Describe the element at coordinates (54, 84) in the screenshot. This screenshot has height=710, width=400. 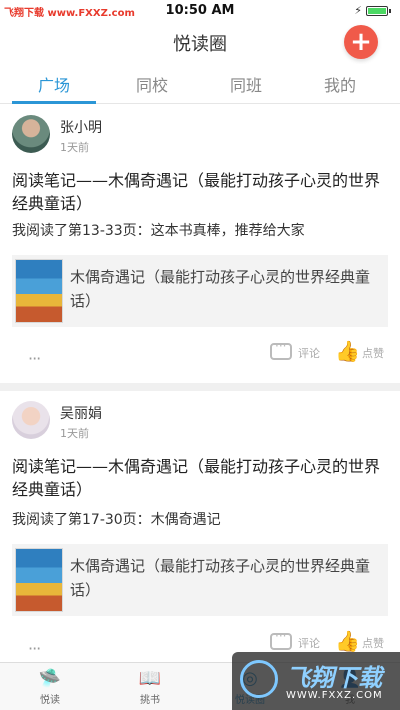
I see `tab-square: 广场` at that location.